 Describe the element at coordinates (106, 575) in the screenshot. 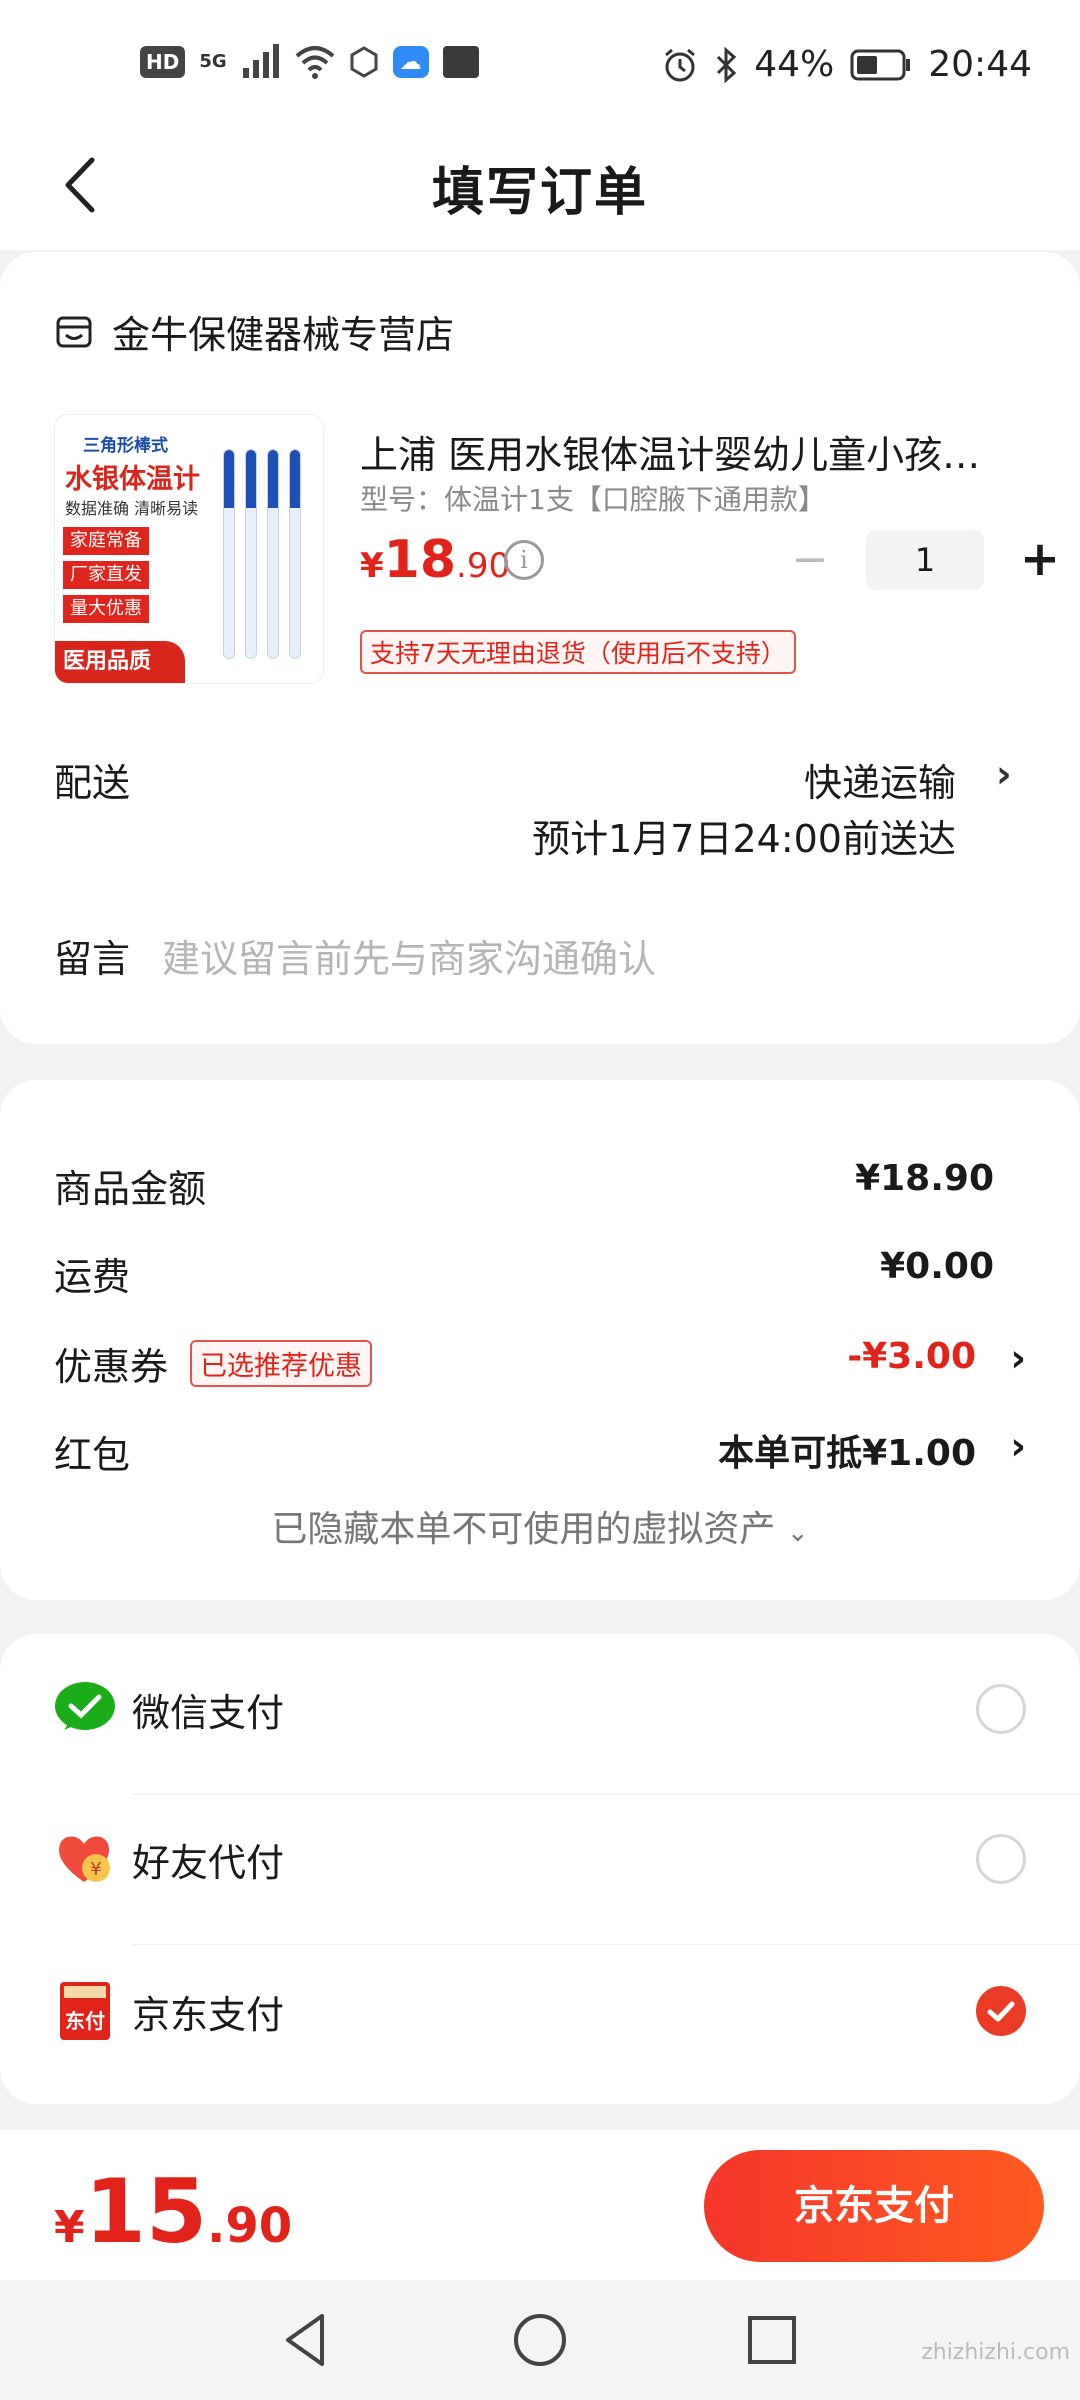

I see `image-tag: 厂家直发` at that location.